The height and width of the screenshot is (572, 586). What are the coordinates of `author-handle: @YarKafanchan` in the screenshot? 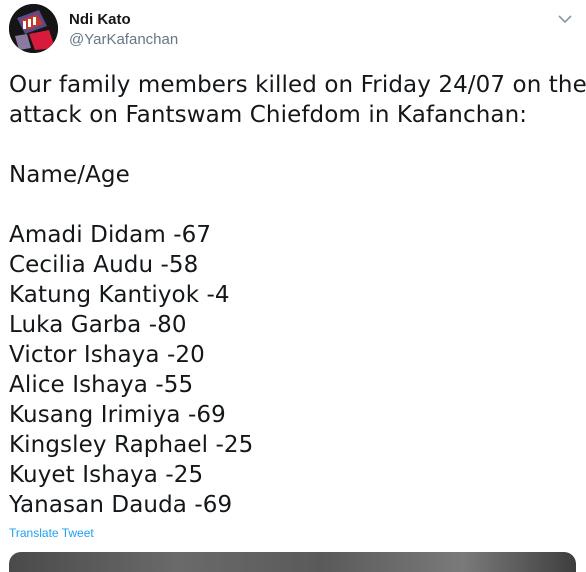 It's located at (123, 40).